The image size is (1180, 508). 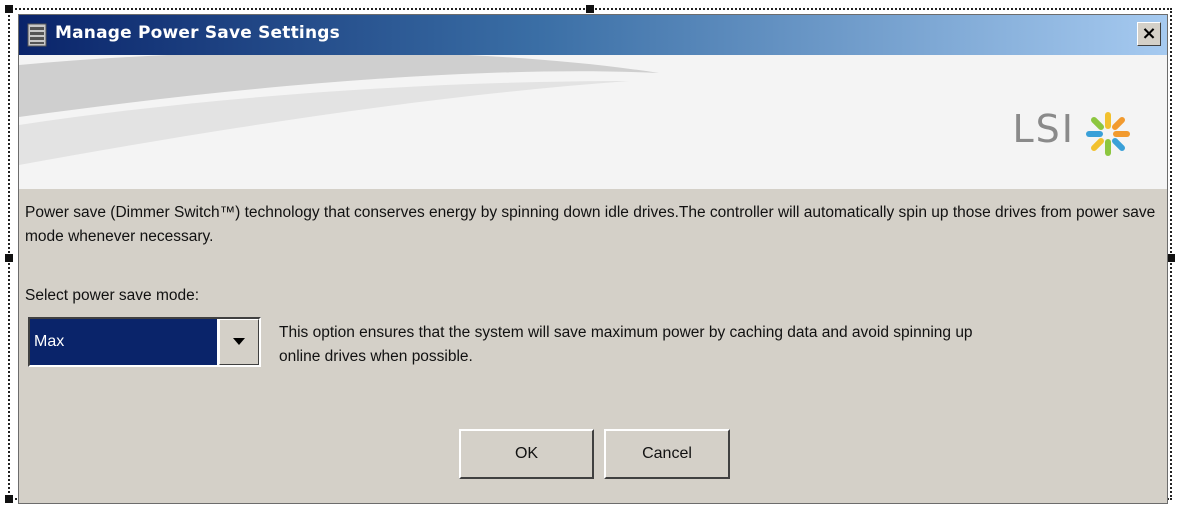 What do you see at coordinates (667, 454) in the screenshot?
I see `cancel-button: Cancel` at bounding box center [667, 454].